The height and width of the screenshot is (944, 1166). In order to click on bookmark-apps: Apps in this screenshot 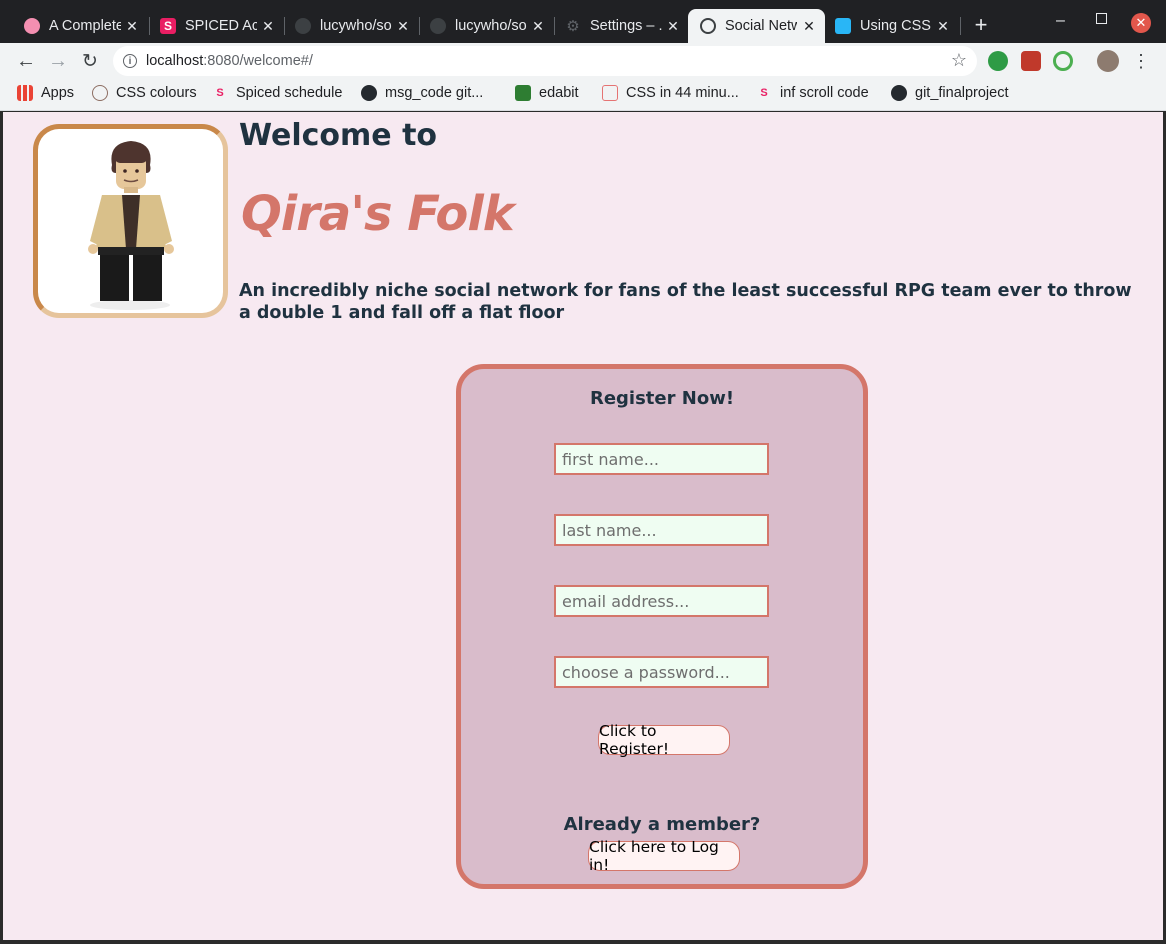, I will do `click(45, 93)`.